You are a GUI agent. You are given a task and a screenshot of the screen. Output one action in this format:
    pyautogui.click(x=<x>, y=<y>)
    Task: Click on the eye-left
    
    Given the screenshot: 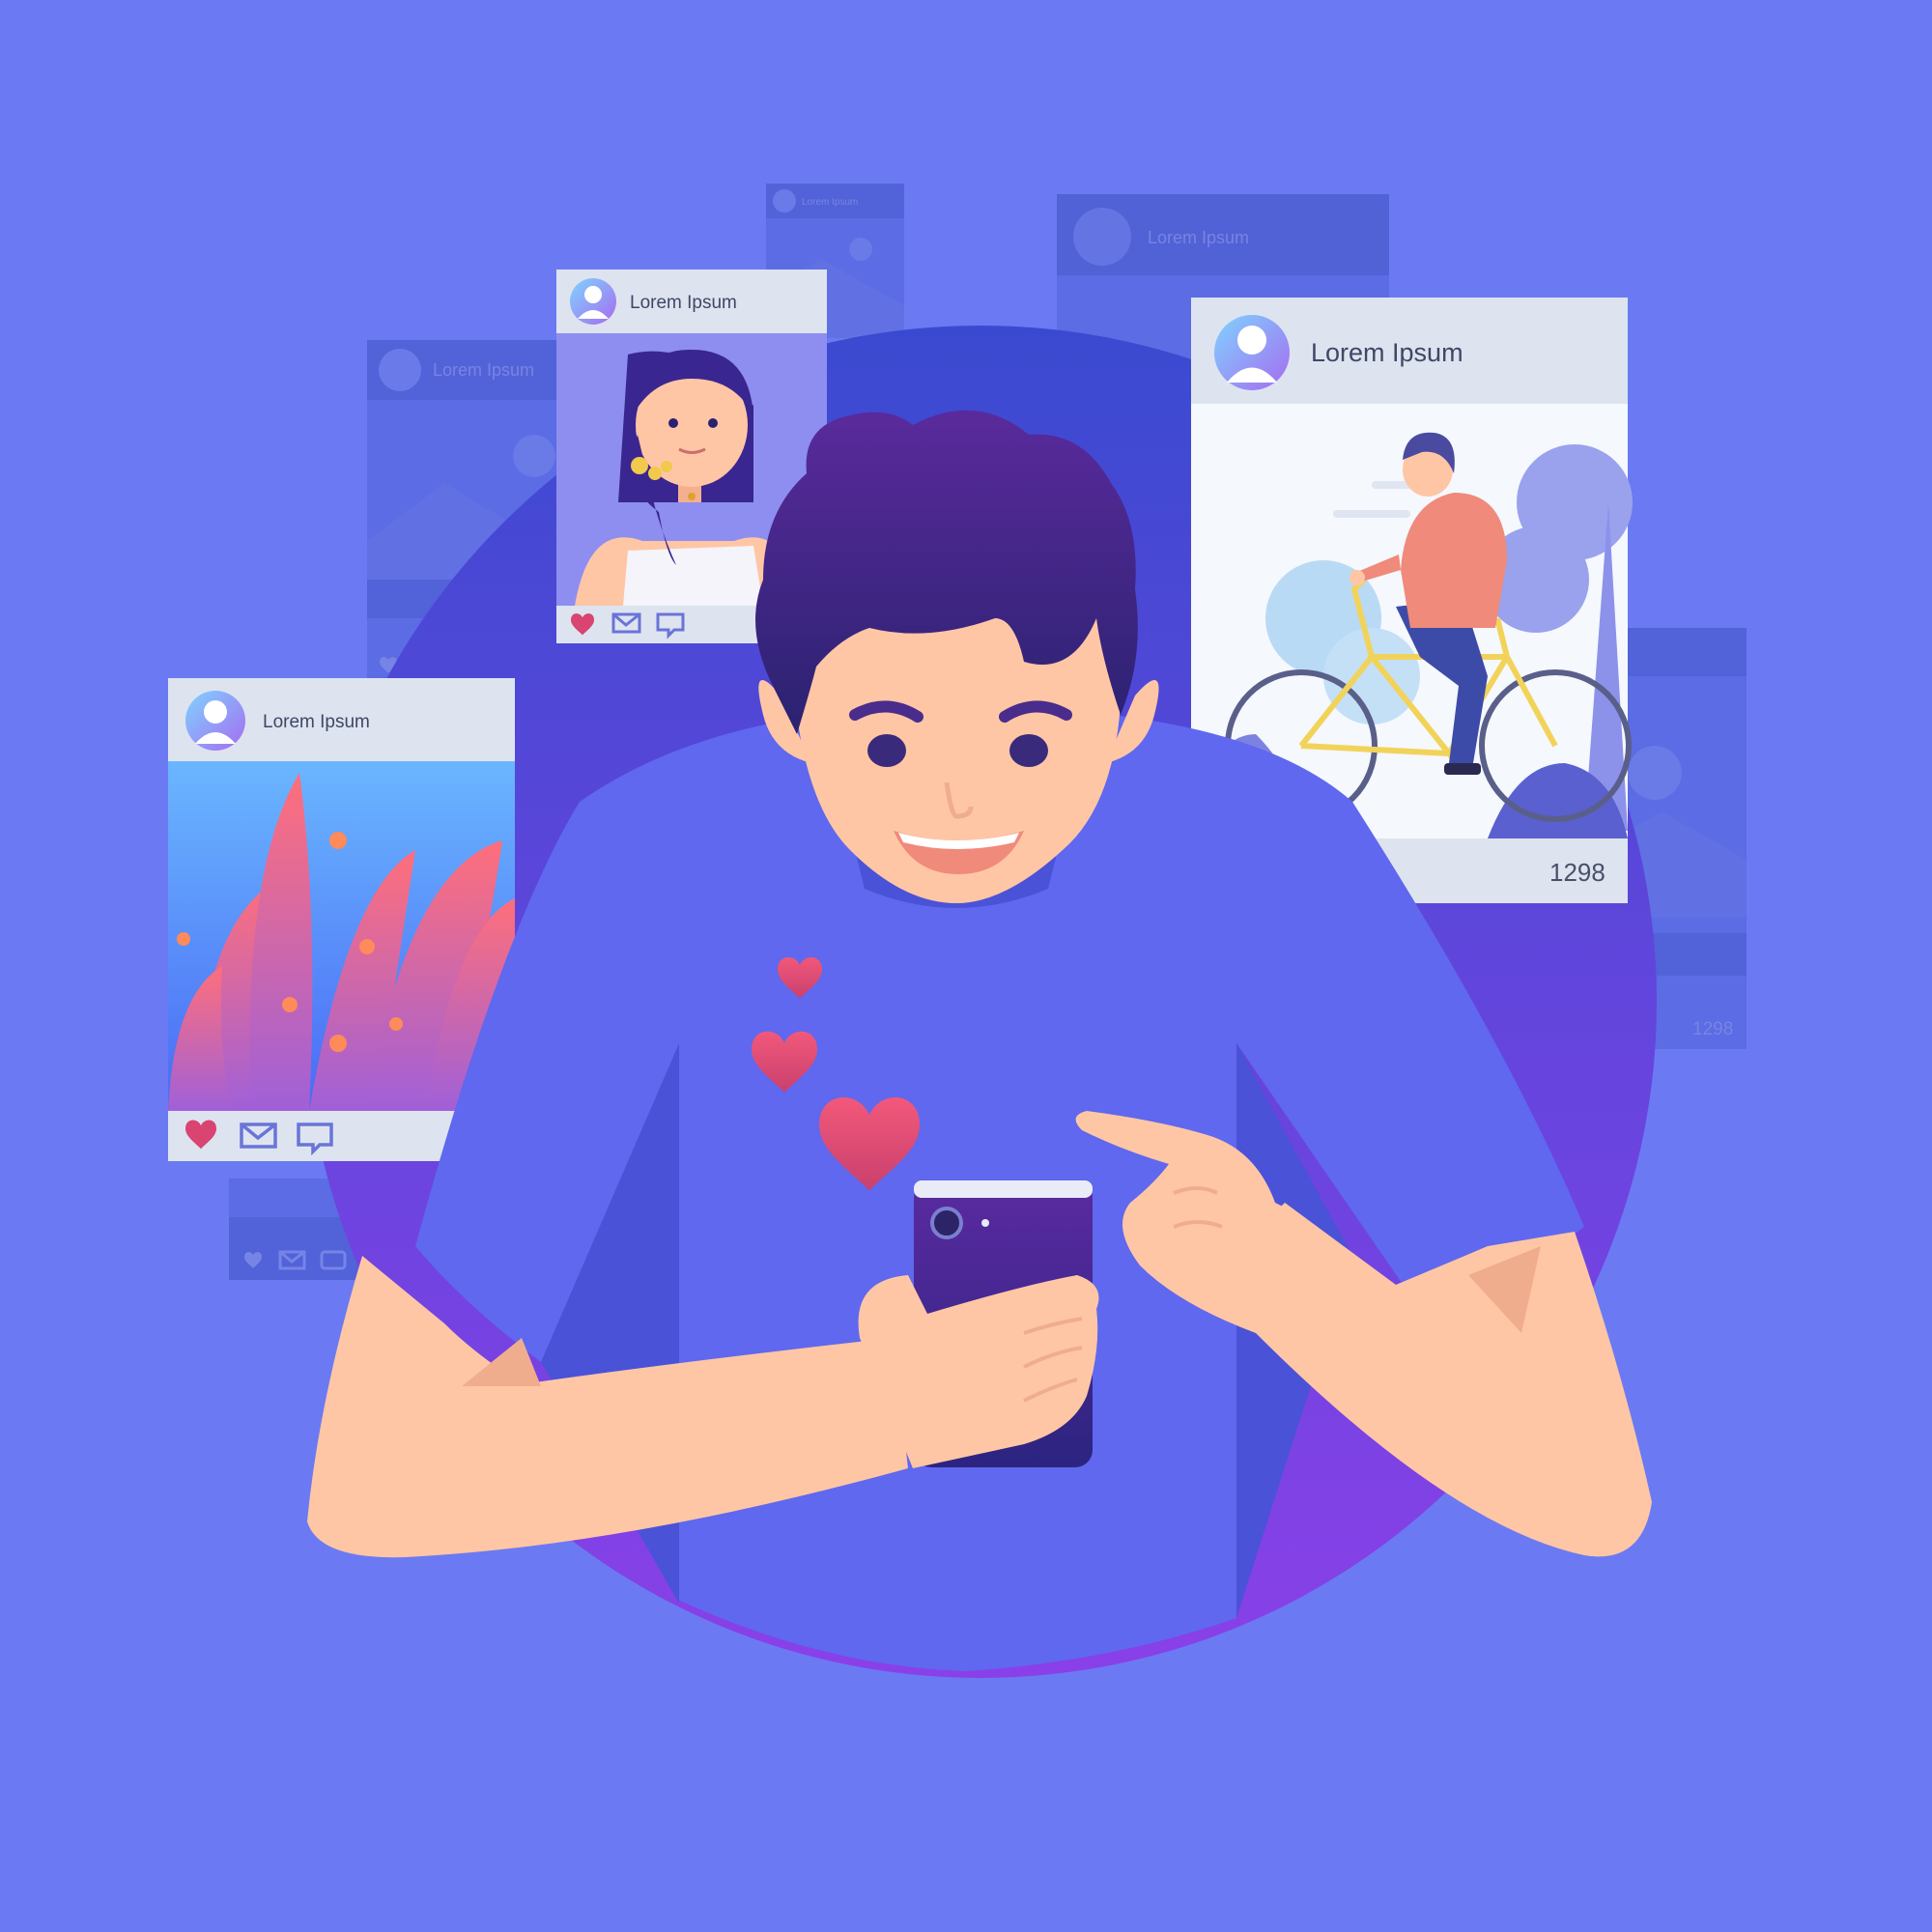 What is the action you would take?
    pyautogui.click(x=886, y=750)
    